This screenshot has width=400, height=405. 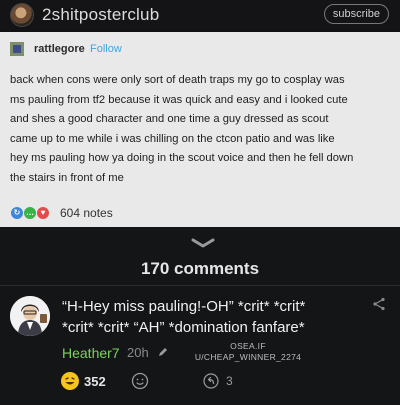 What do you see at coordinates (229, 381) in the screenshot?
I see `reply-count: 3` at bounding box center [229, 381].